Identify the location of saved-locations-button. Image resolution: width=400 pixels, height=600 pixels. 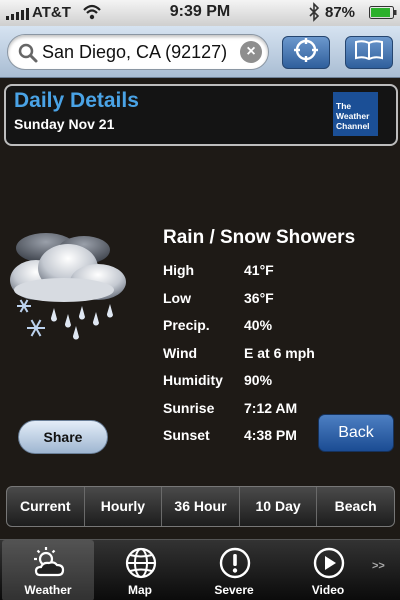
(369, 52).